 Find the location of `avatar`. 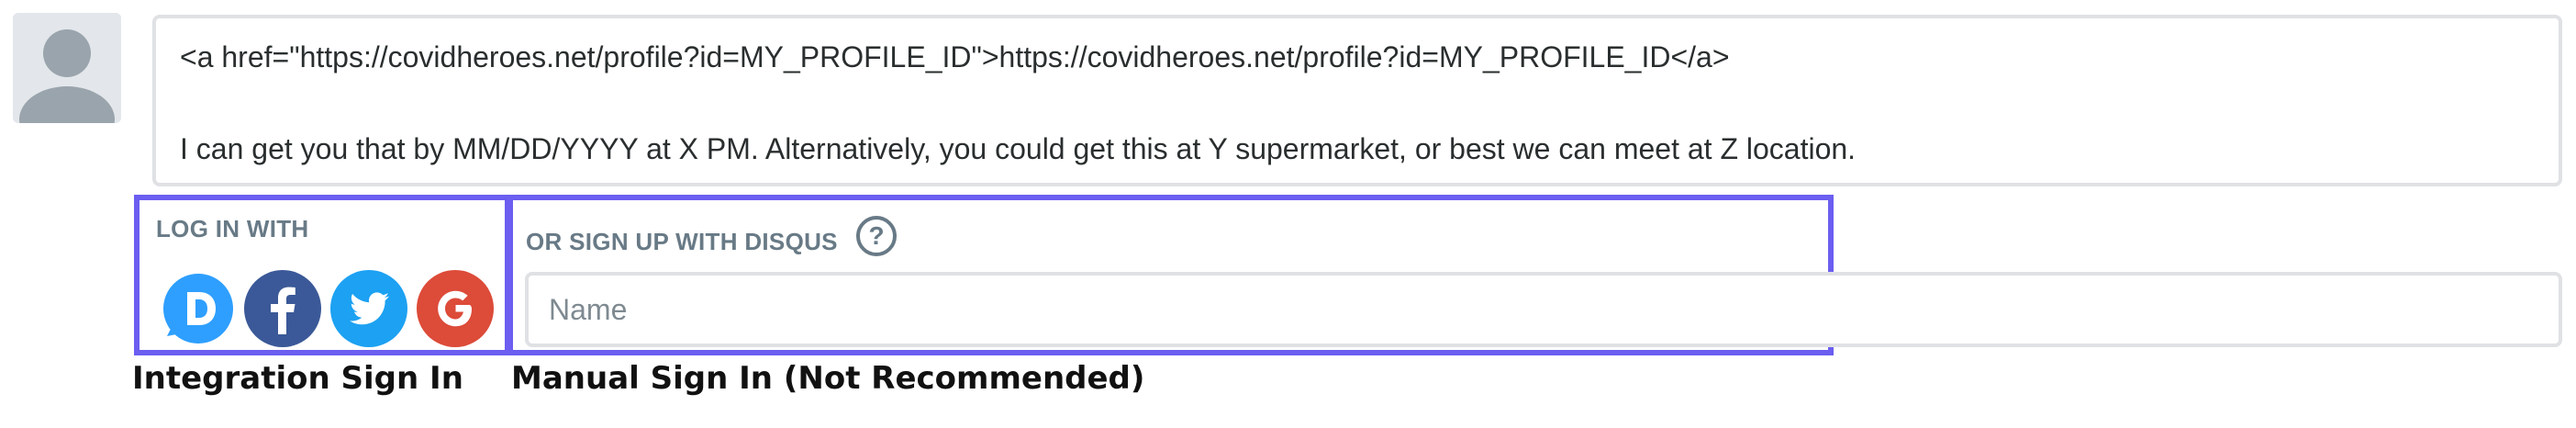

avatar is located at coordinates (67, 68).